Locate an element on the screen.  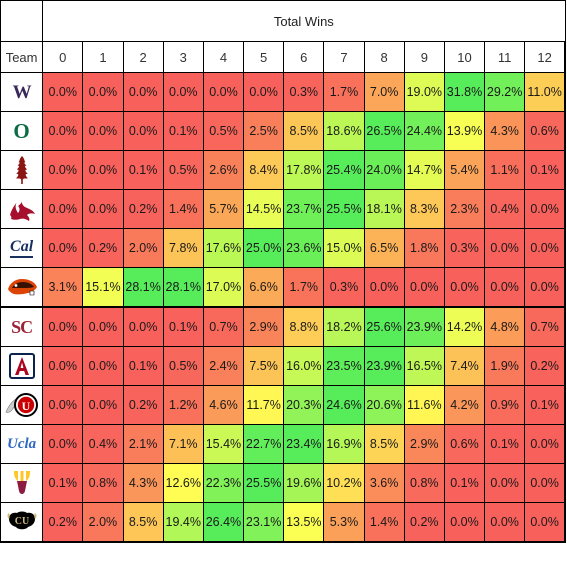
svg-text: CU is located at coordinates (21, 521).